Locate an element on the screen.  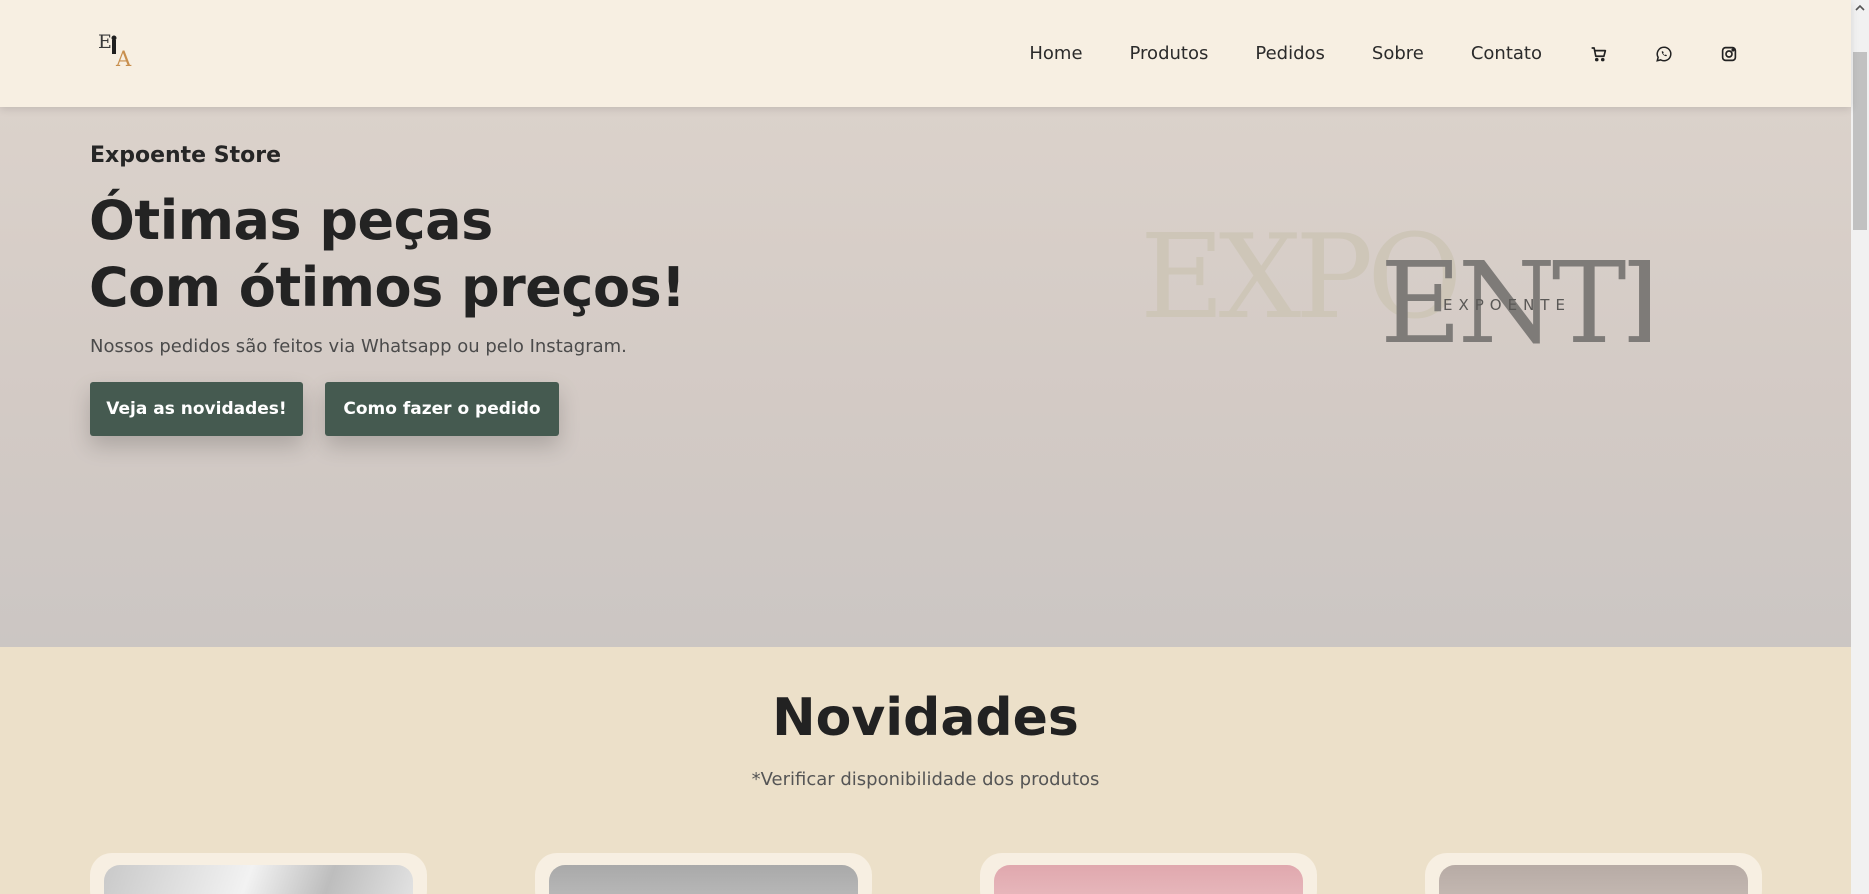
nav-link-sobre: Sobre is located at coordinates (1398, 53).